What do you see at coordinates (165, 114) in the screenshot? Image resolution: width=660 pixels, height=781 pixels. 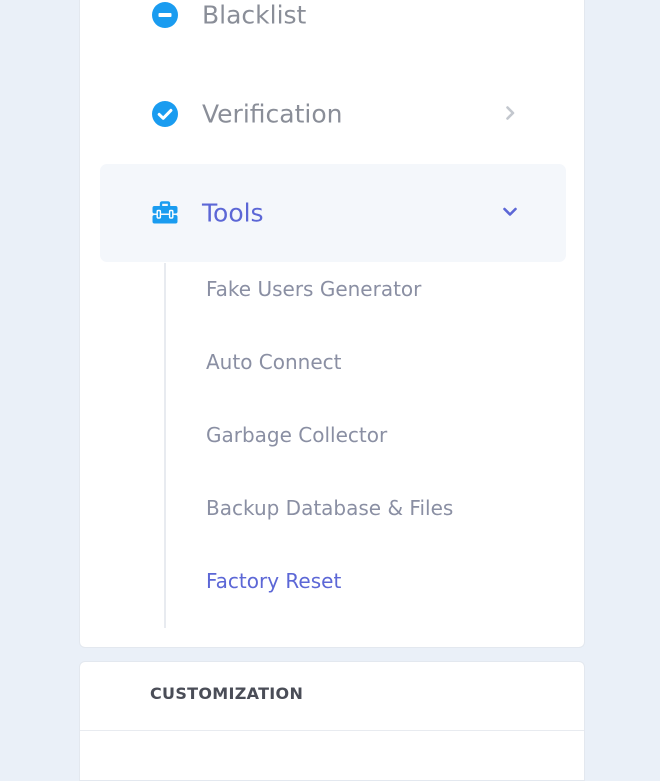 I see `check-circle-icon` at bounding box center [165, 114].